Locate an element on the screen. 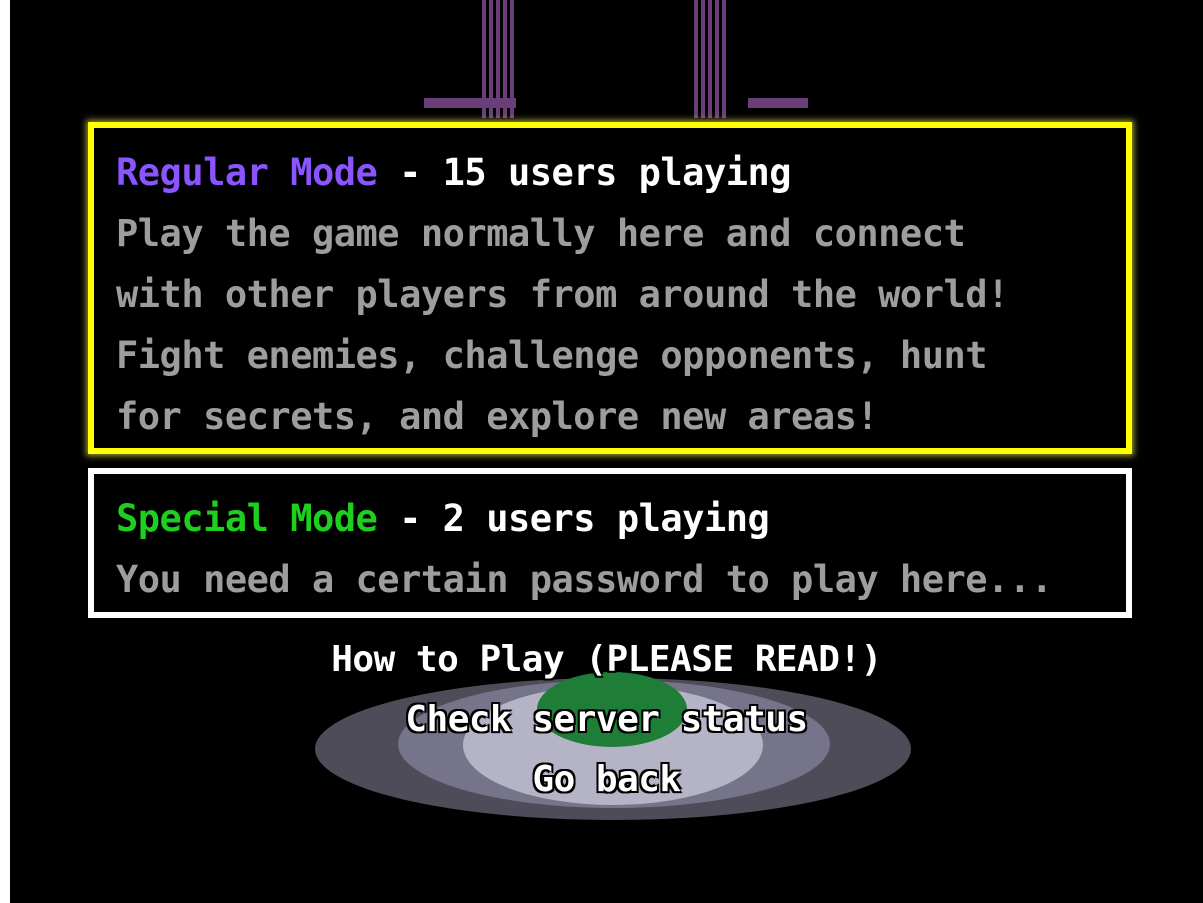 The image size is (1203, 903). left-pillar-base is located at coordinates (470, 103).